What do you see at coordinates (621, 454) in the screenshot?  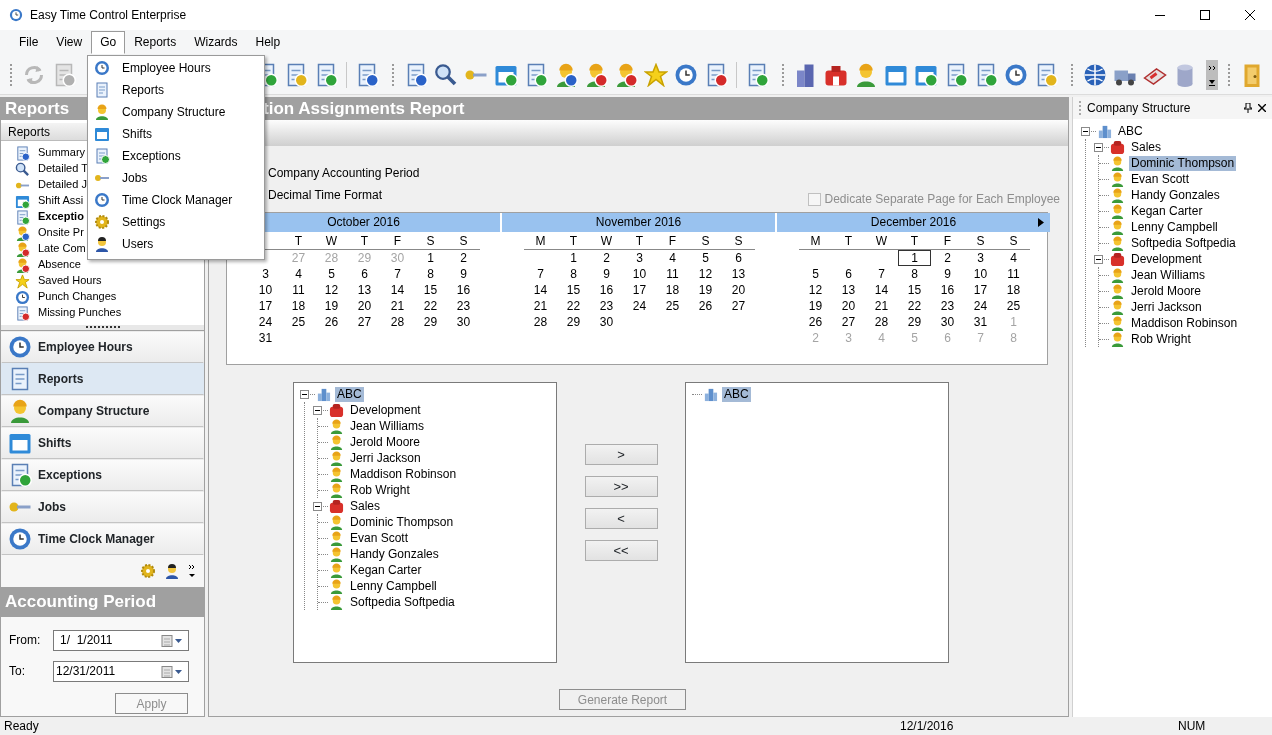 I see `transfer-button: >` at bounding box center [621, 454].